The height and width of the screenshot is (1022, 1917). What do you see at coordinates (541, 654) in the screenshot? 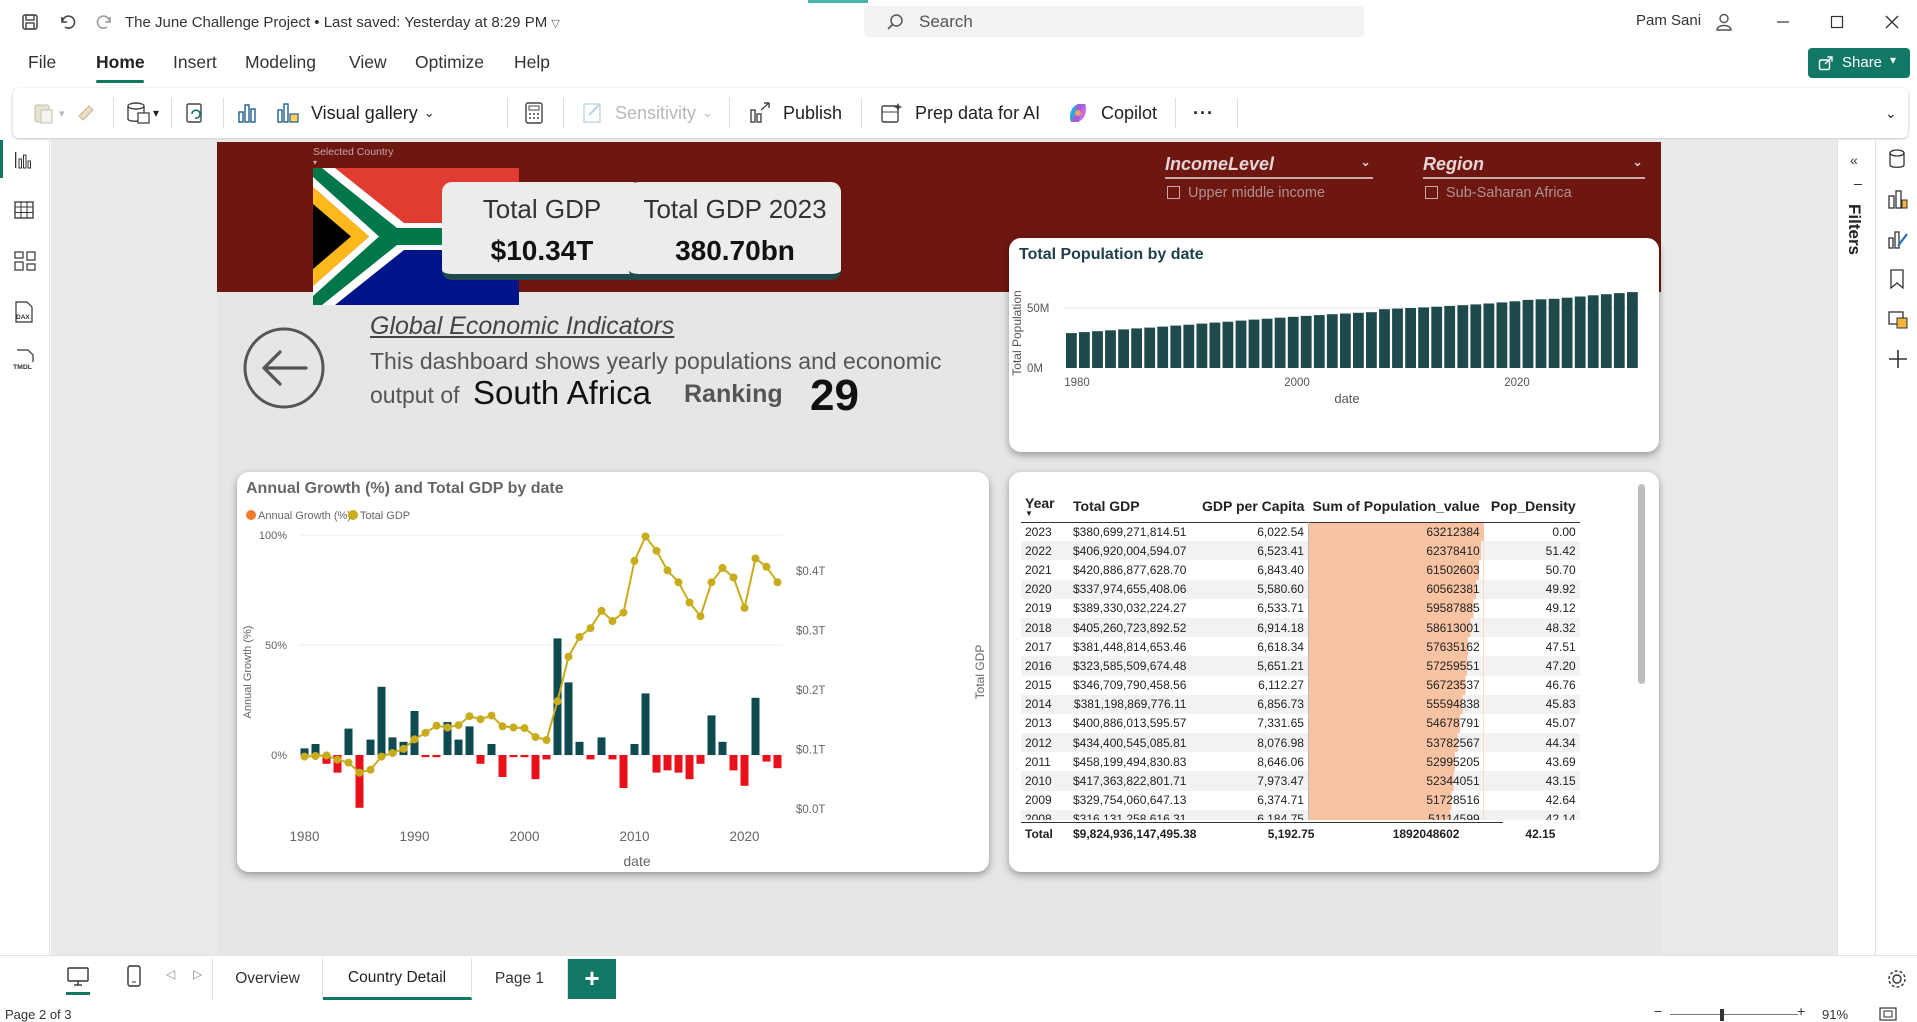
I see `gdp-line` at bounding box center [541, 654].